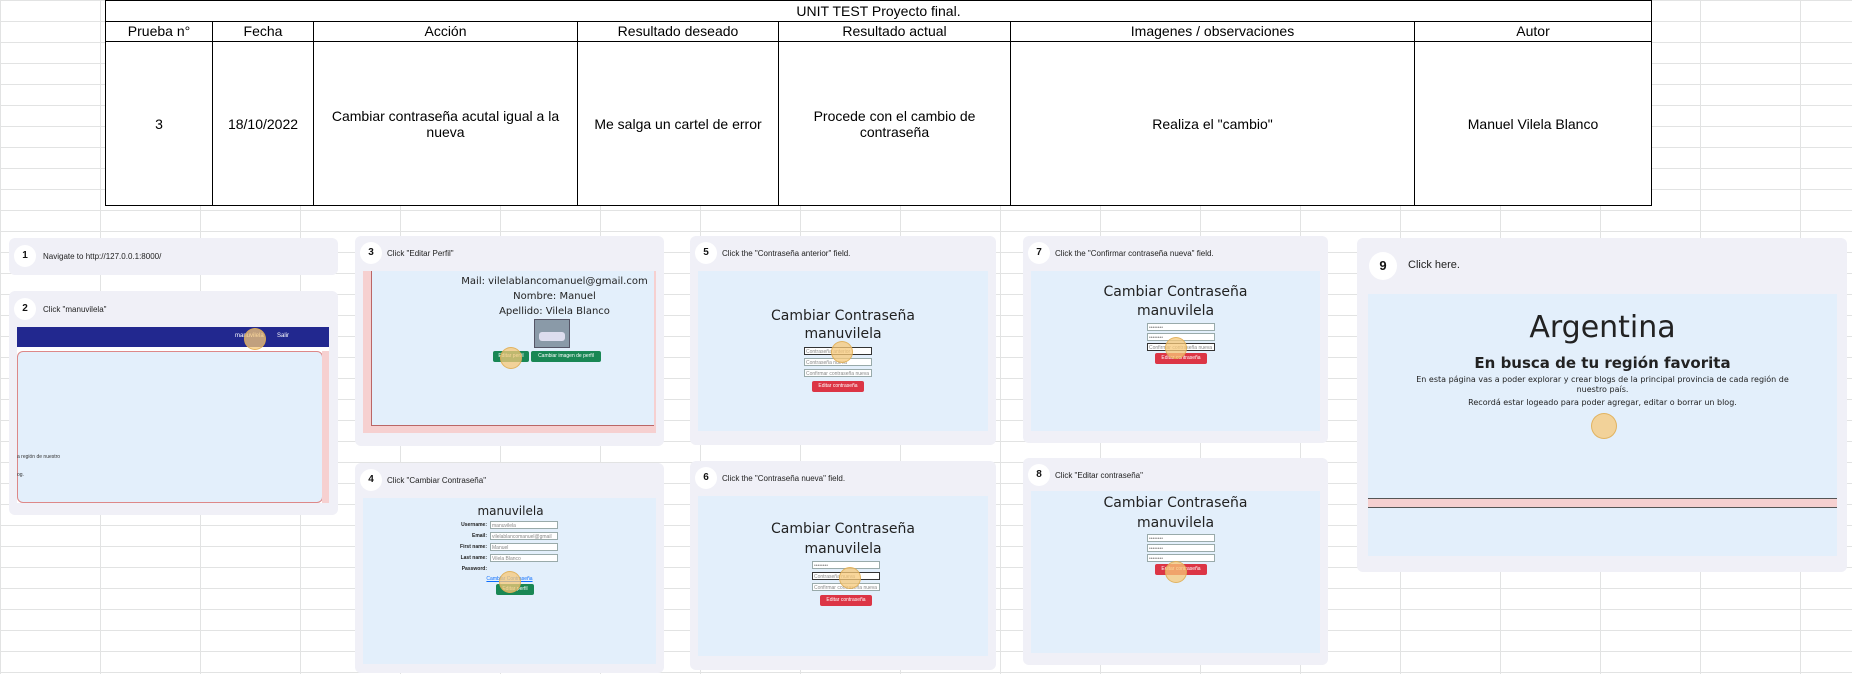 The image size is (1852, 674). What do you see at coordinates (510, 511) in the screenshot?
I see `edit-profile-title: manuvilela` at bounding box center [510, 511].